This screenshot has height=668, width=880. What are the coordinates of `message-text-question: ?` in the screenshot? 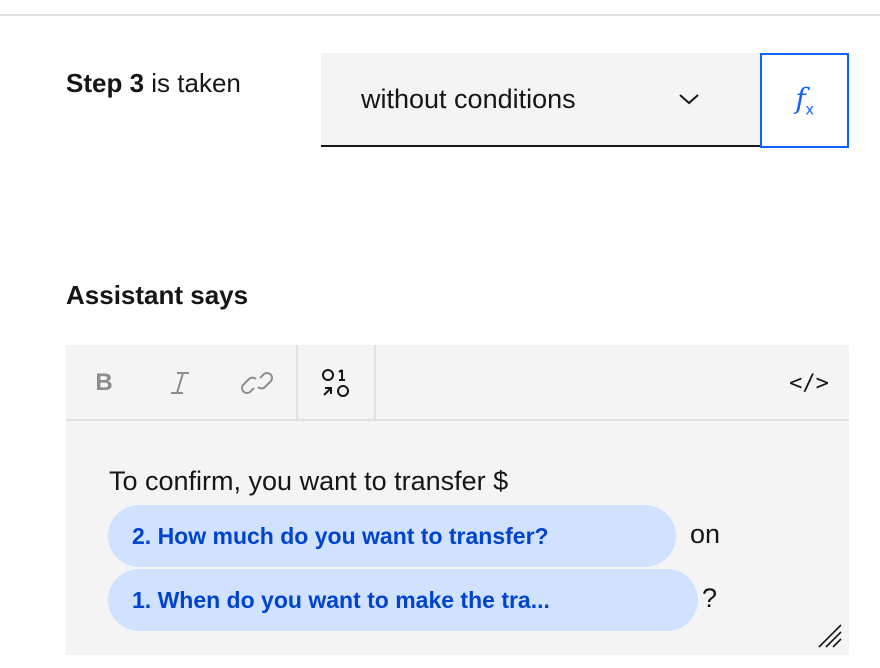 It's located at (710, 598).